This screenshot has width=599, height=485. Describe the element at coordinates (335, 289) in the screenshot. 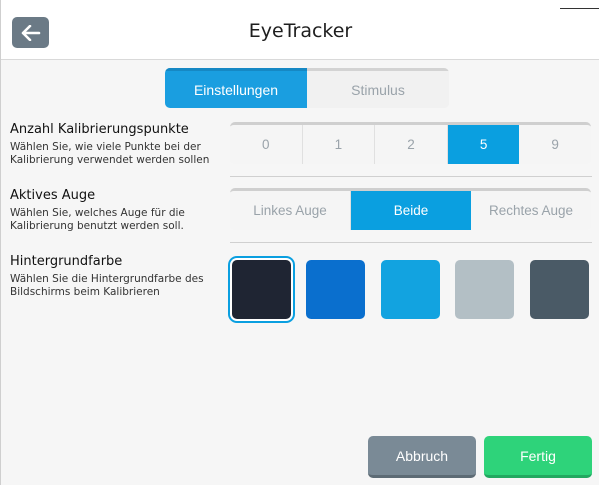

I see `color-swatch-blue` at that location.